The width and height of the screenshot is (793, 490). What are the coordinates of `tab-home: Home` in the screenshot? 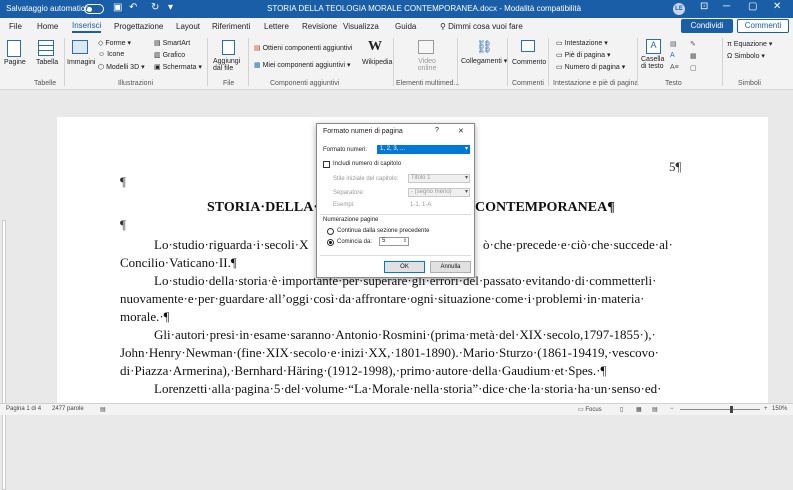 It's located at (47, 26).